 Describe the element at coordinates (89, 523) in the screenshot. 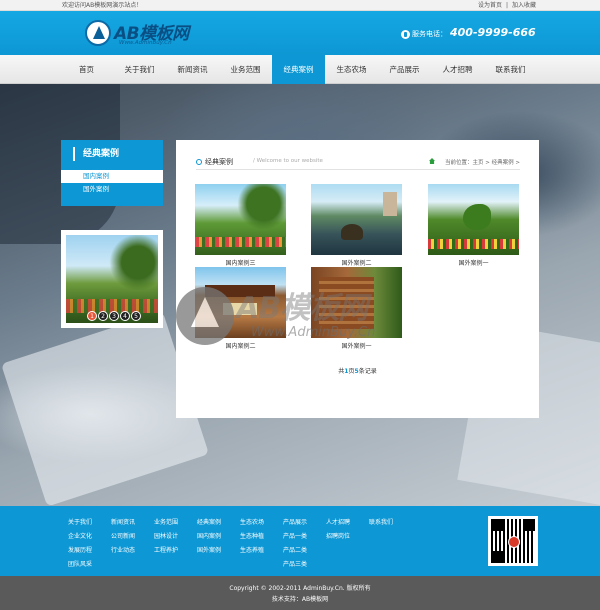

I see `footer-link: 关于我们` at that location.